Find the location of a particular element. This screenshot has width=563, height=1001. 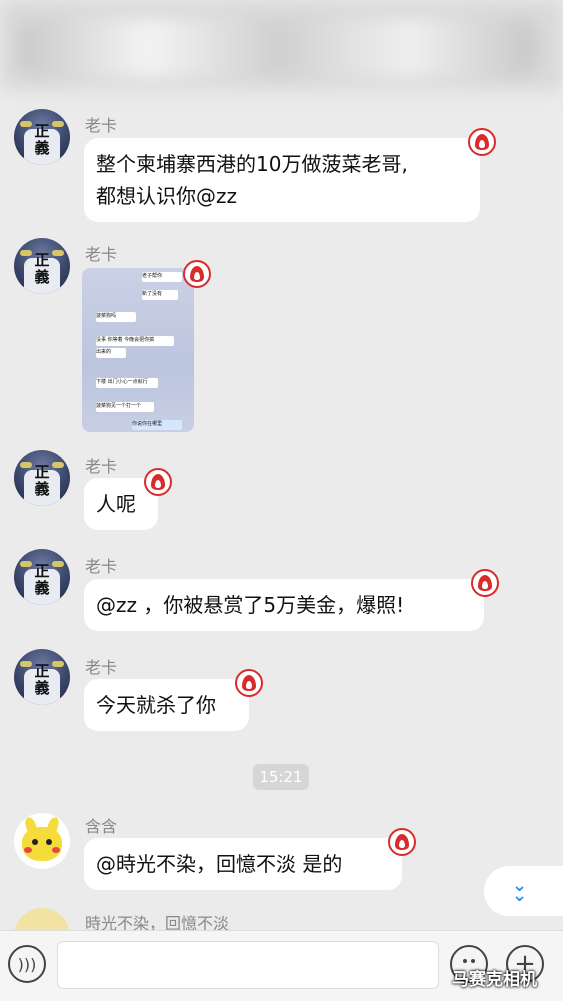

message-bubble: 今天就杀了你 is located at coordinates (166, 705).